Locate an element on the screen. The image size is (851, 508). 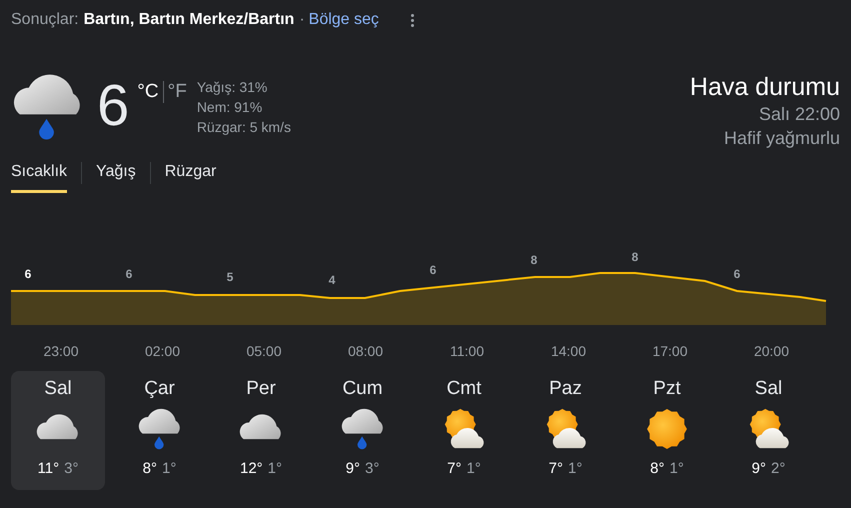
day-card: Çar 8° 1° is located at coordinates (159, 430).